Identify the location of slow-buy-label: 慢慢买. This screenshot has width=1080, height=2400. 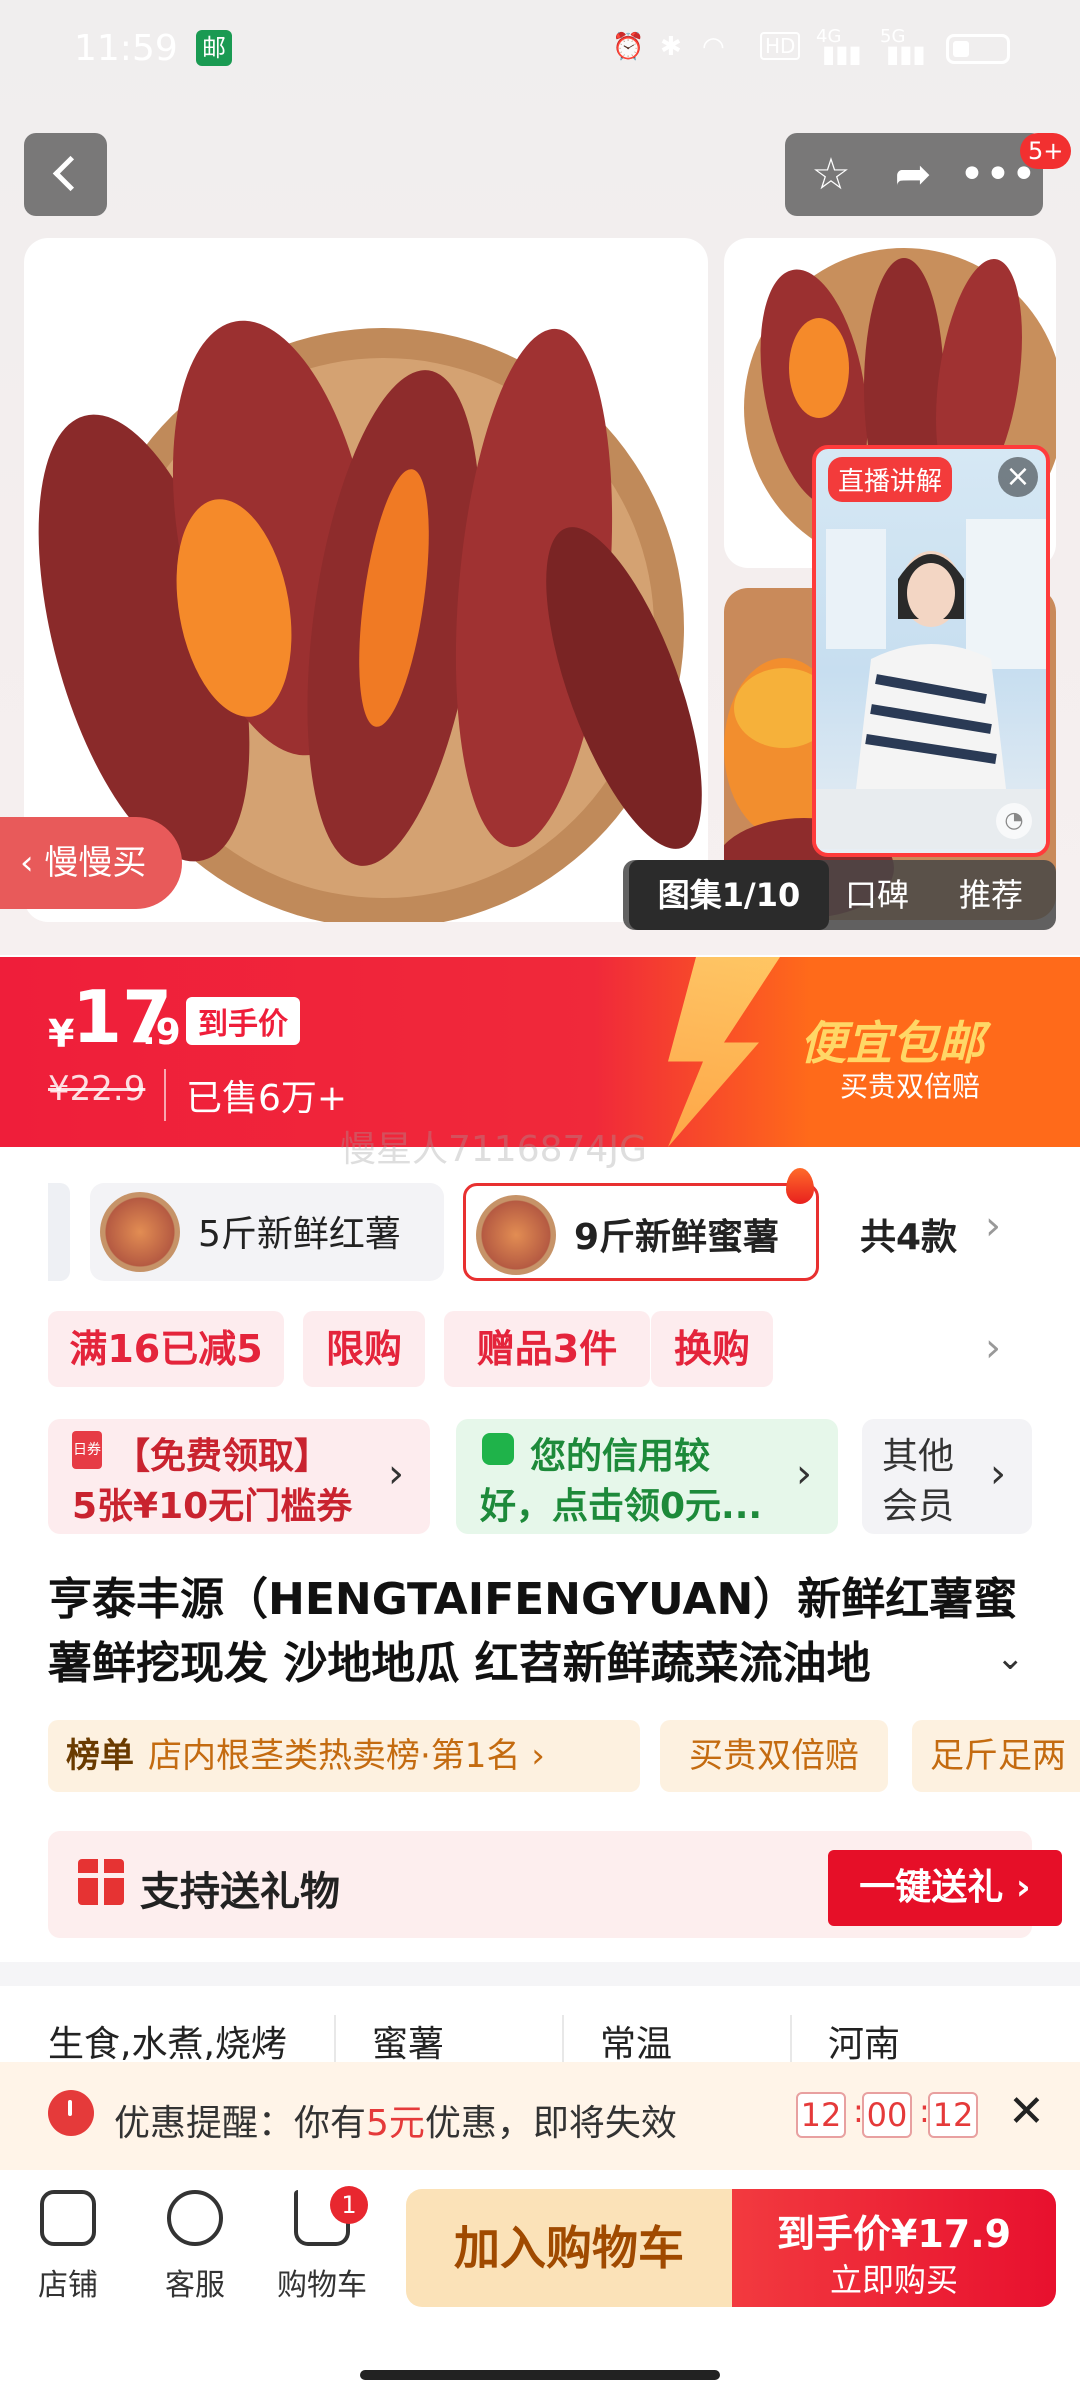
(95, 863).